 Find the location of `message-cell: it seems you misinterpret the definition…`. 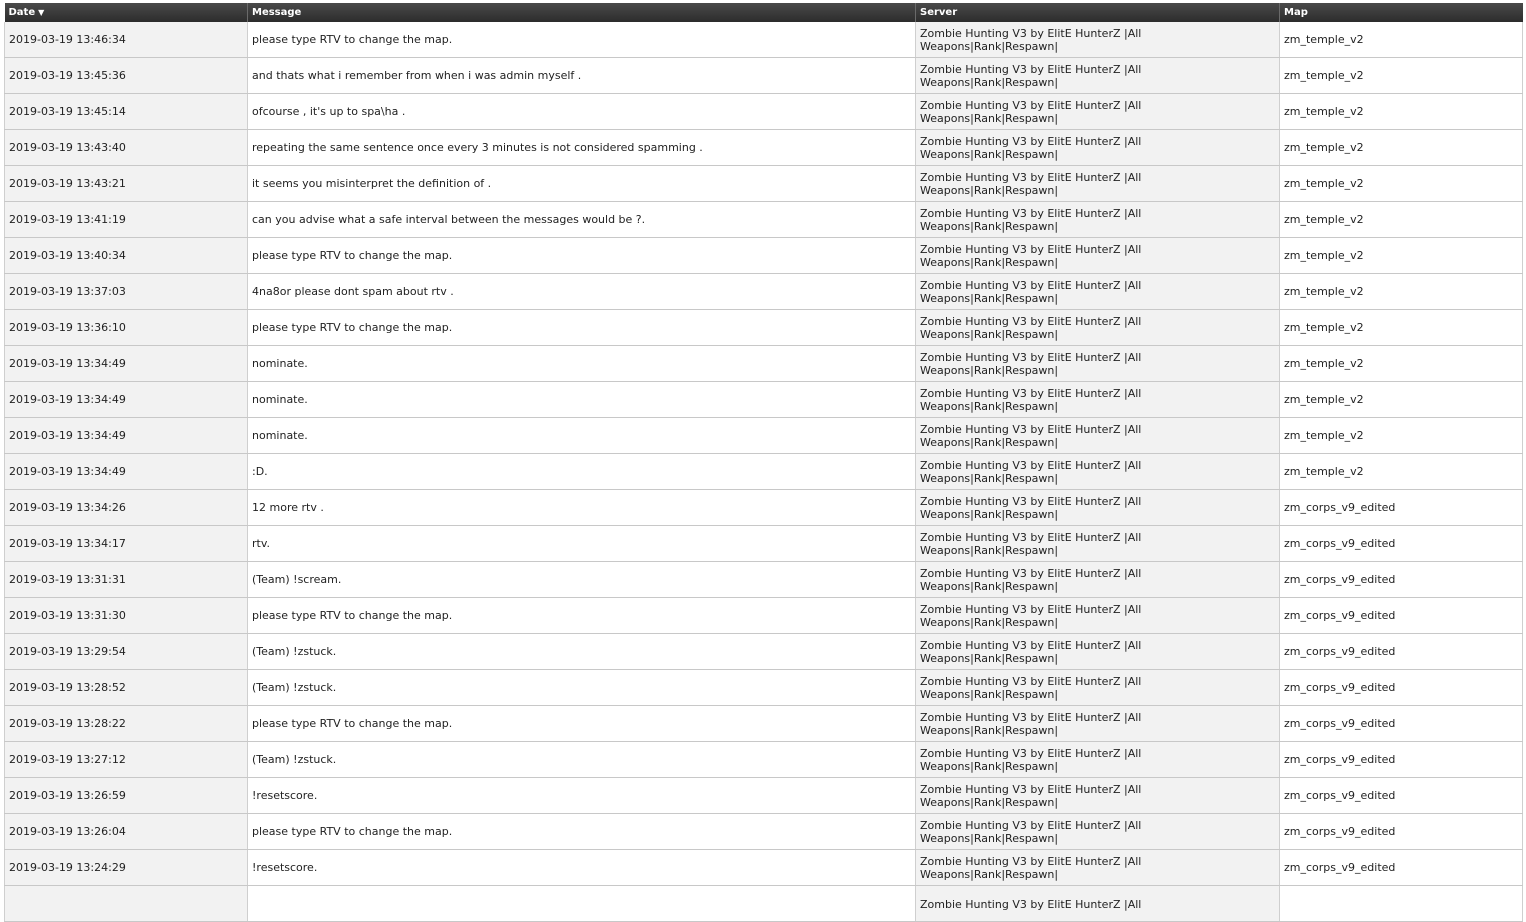

message-cell: it seems you misinterpret the definition… is located at coordinates (581, 183).